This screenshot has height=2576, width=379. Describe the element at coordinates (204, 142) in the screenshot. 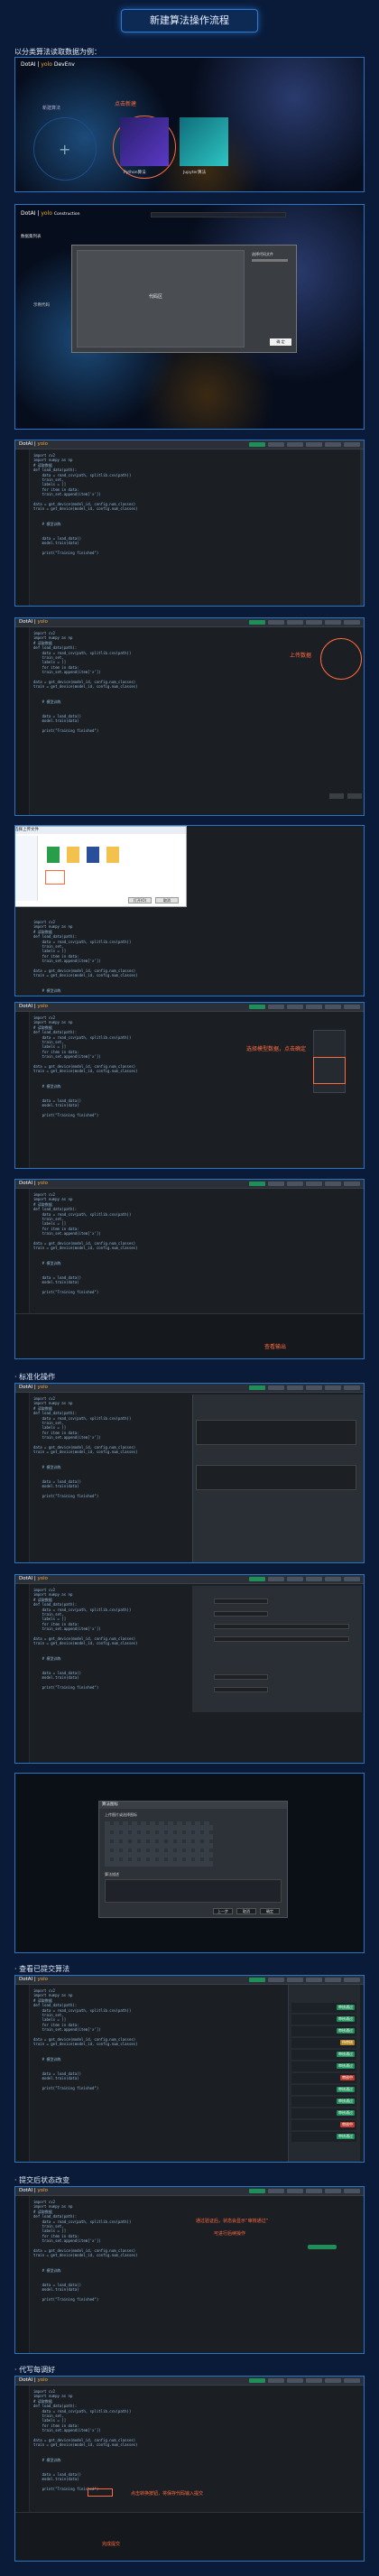

I see `jupyter-card` at that location.